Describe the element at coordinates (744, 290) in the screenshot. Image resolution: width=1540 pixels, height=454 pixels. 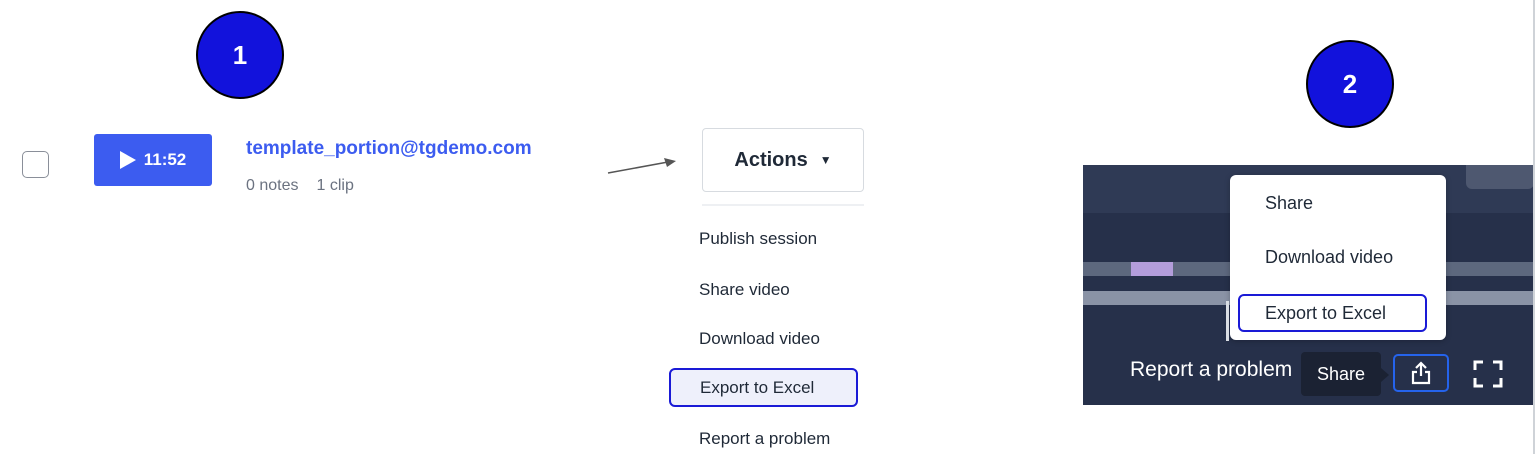
I see `menu-item-share-video: Share video` at that location.